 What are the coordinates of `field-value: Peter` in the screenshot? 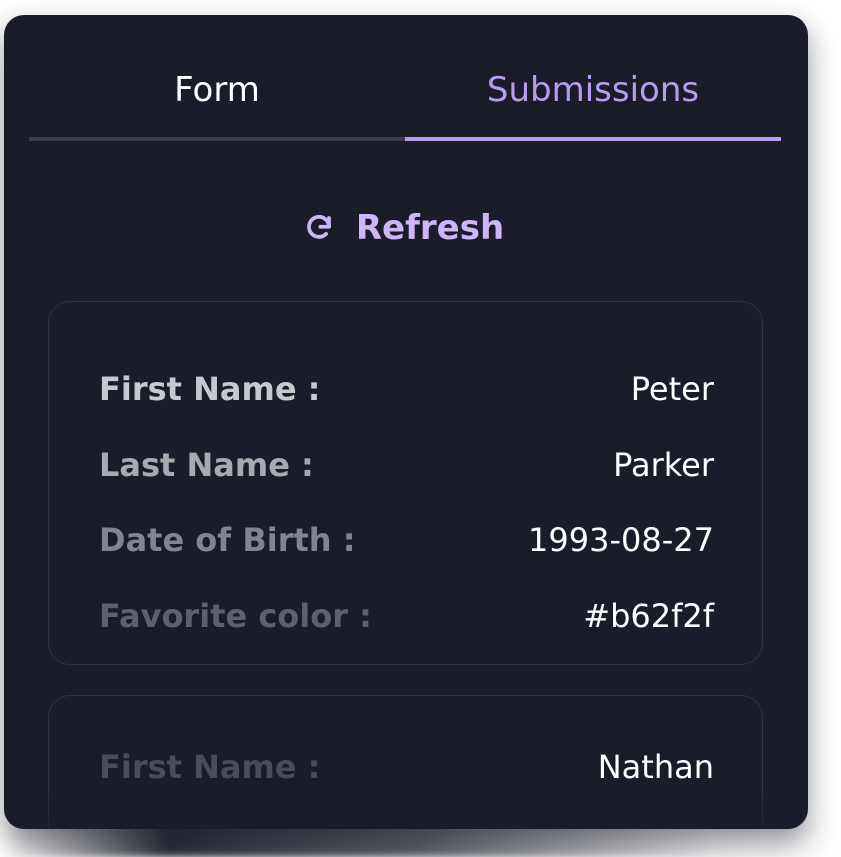 It's located at (672, 389).